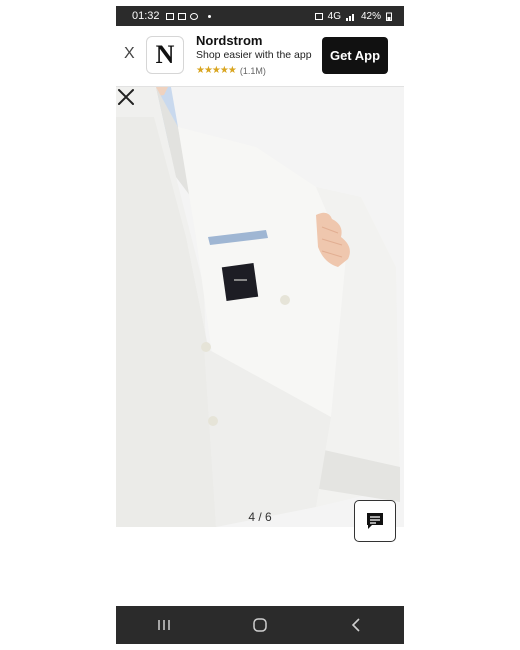  What do you see at coordinates (334, 16) in the screenshot?
I see `network-type: 4G` at bounding box center [334, 16].